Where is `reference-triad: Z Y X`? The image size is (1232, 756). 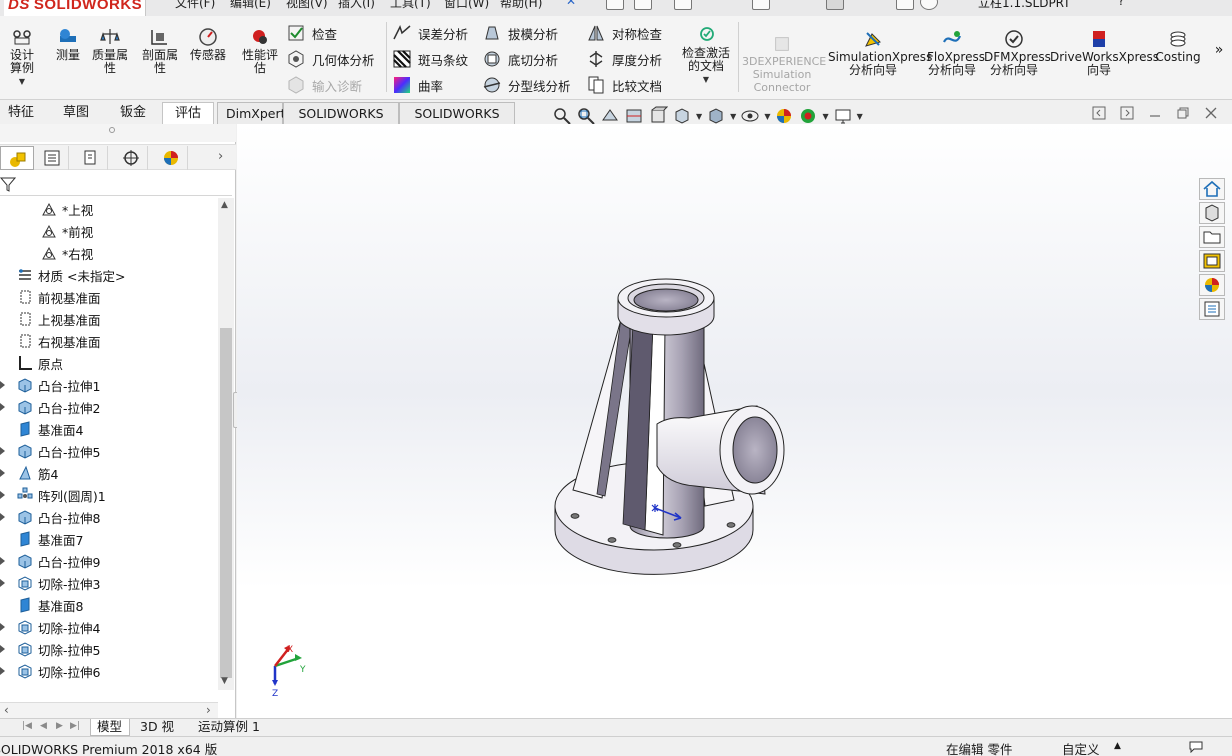 reference-triad: Z Y X is located at coordinates (289, 672).